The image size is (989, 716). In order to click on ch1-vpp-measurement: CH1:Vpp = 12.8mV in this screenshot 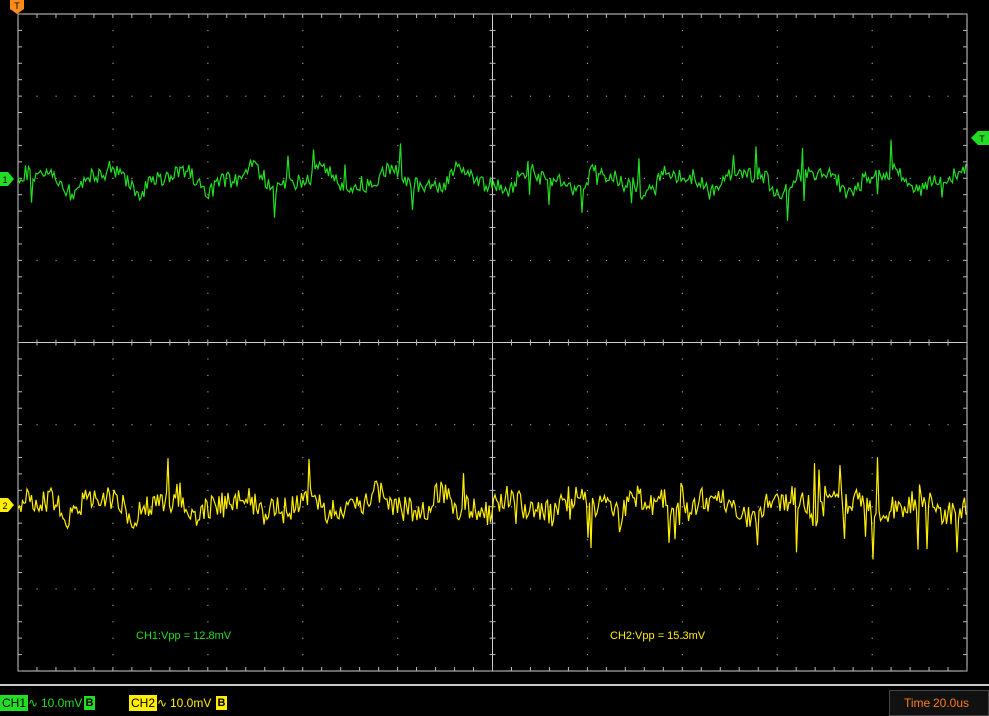, I will do `click(184, 636)`.